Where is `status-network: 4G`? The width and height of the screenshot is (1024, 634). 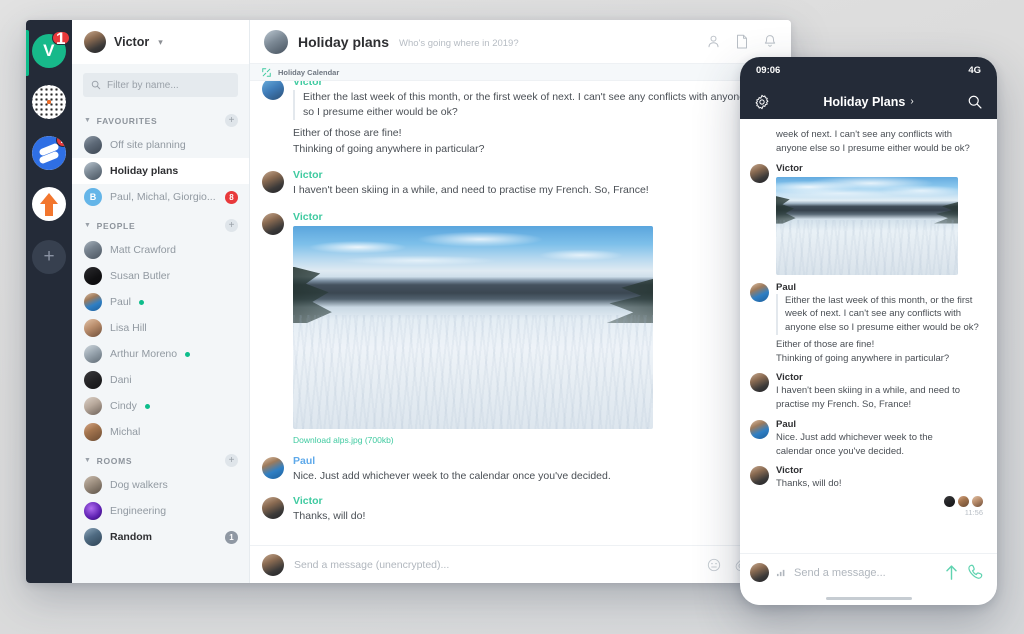
status-network: 4G is located at coordinates (974, 70).